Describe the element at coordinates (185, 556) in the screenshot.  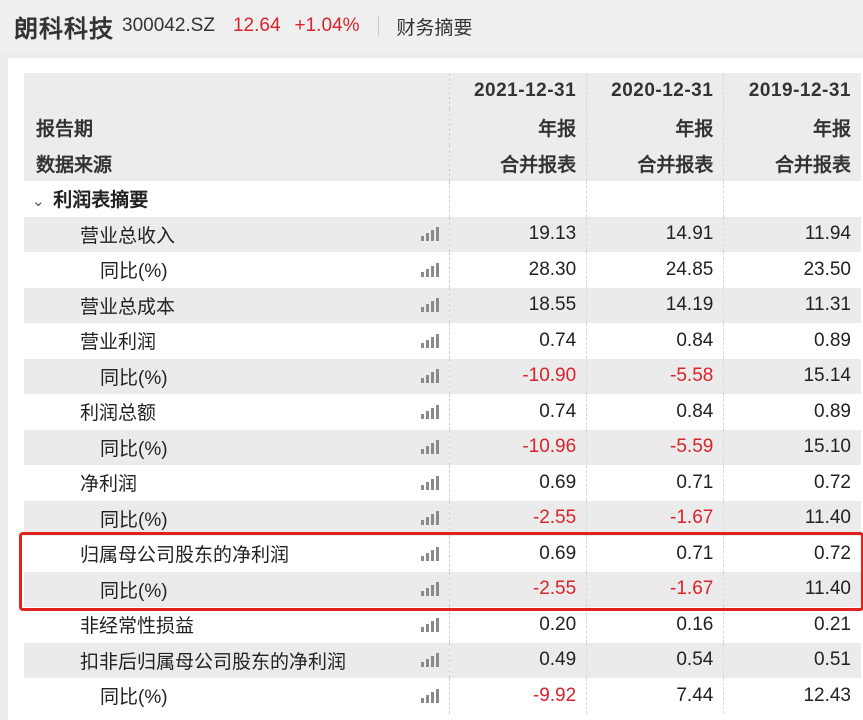
I see `row-label: 归属母公司股东的净利润` at that location.